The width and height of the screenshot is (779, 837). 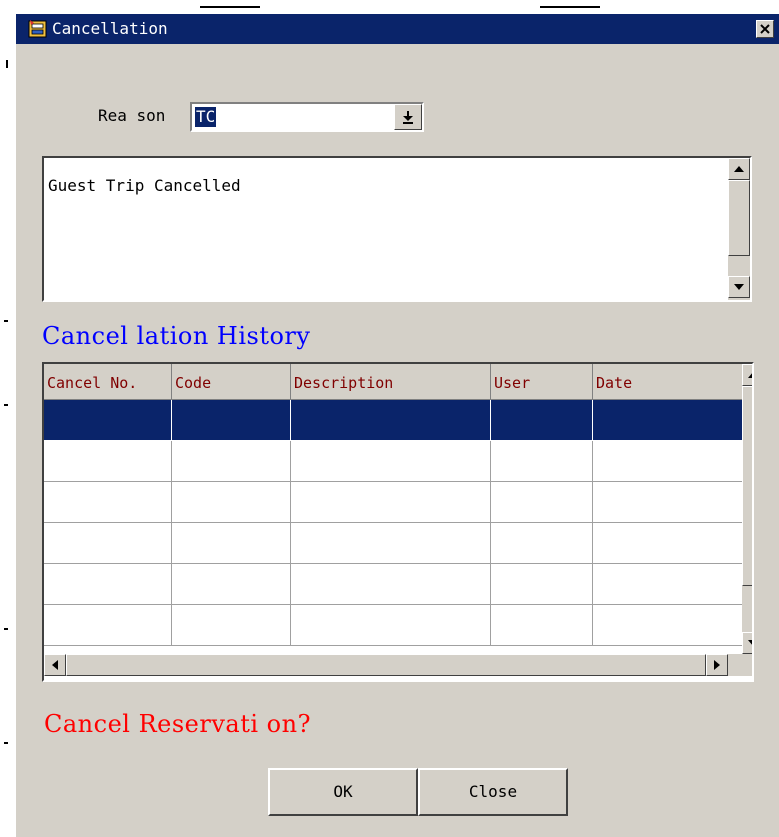 What do you see at coordinates (391, 382) in the screenshot?
I see `column-header-description: Description` at bounding box center [391, 382].